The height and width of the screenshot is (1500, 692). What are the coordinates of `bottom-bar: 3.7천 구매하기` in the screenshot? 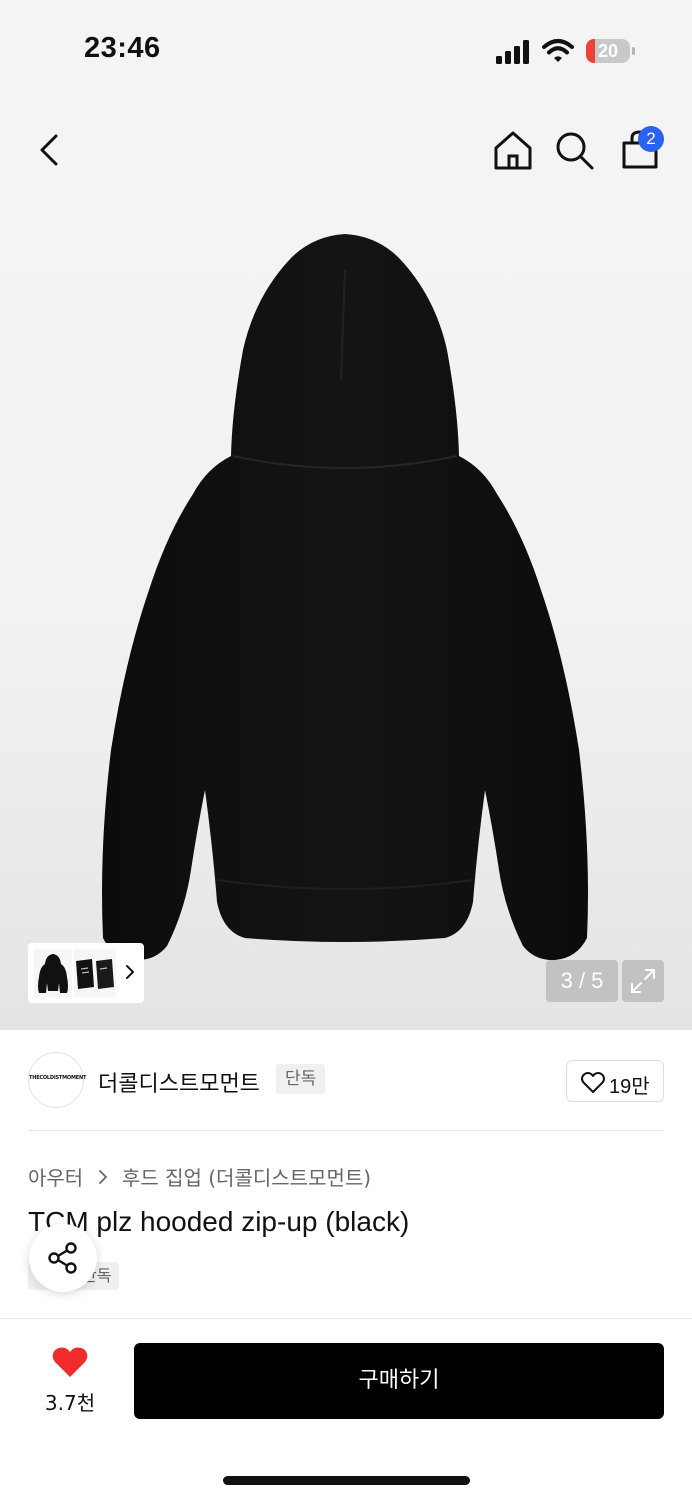 It's located at (346, 1409).